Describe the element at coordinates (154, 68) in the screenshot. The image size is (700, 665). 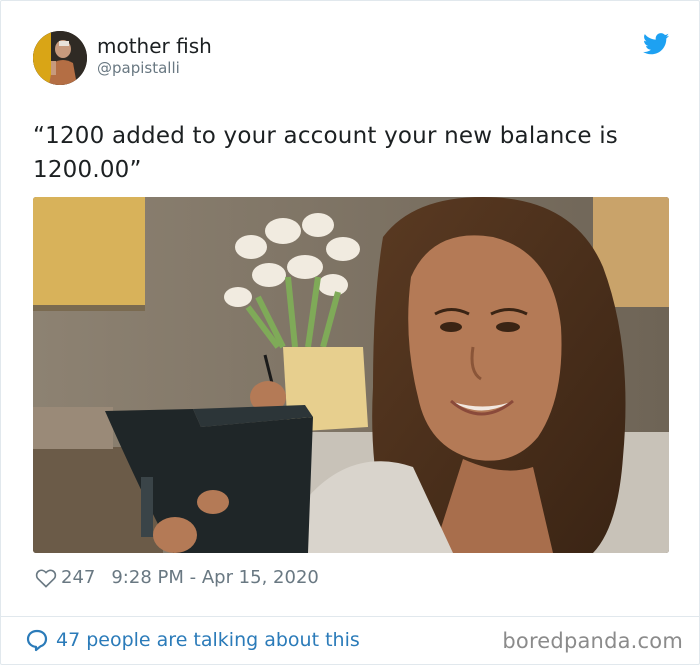
I see `author-handle: @papistalli` at that location.